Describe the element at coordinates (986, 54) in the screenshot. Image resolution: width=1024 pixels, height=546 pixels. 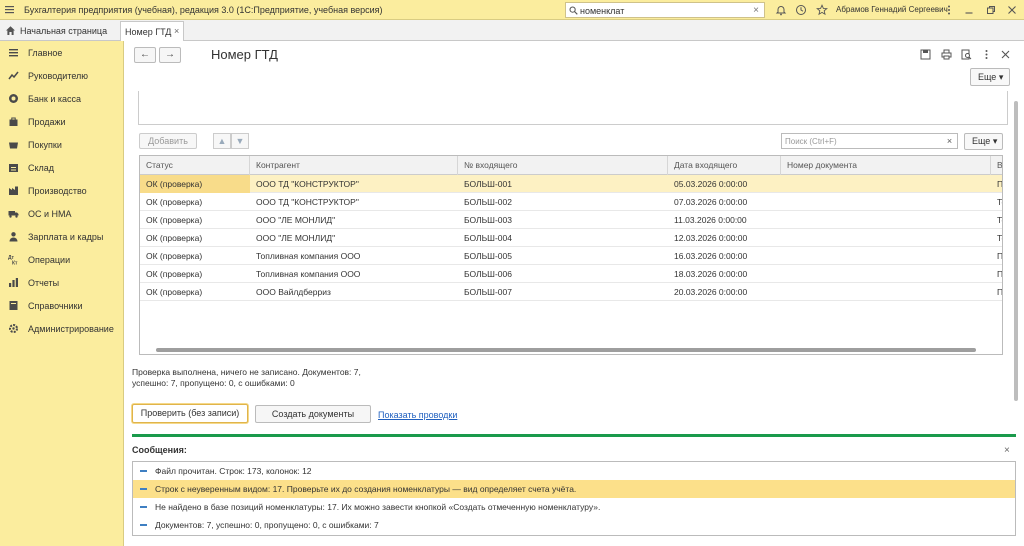
I see `form-more-icon` at that location.